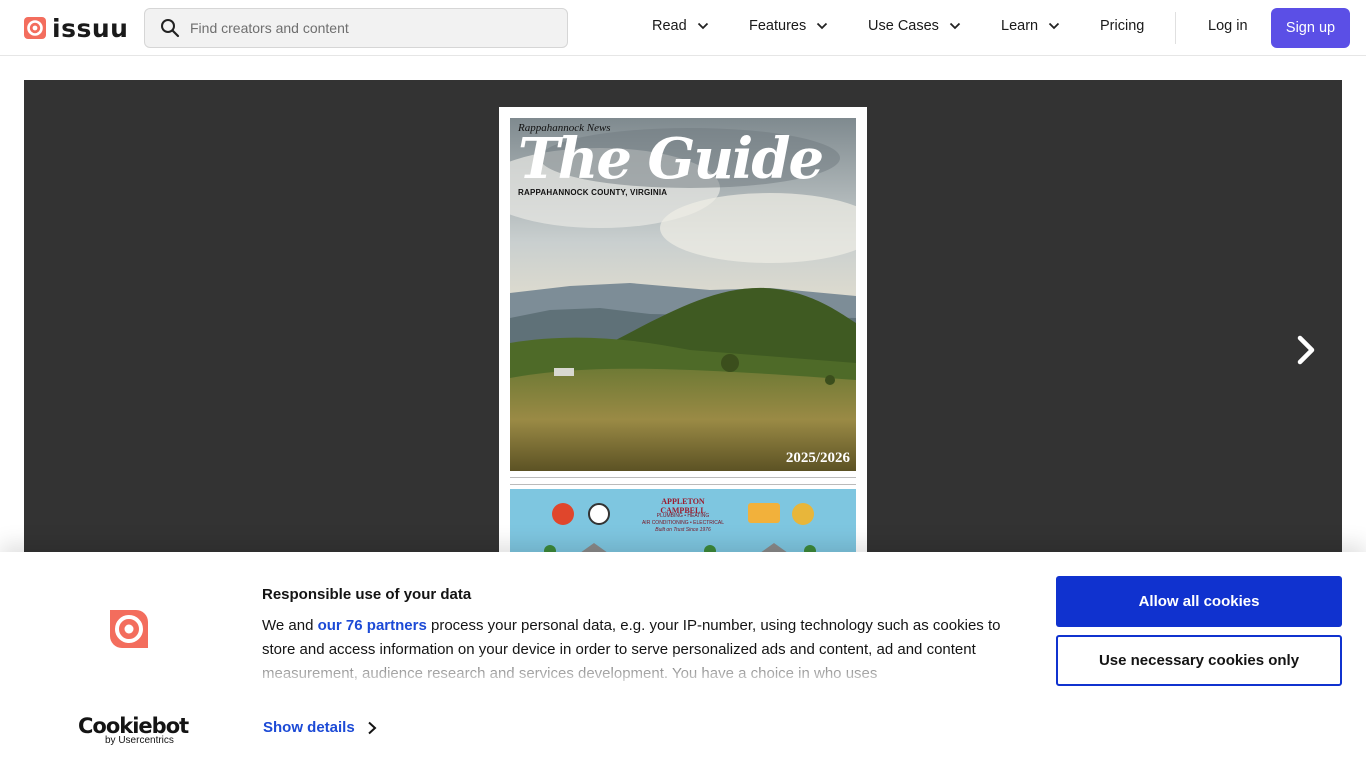 The image size is (1366, 768). I want to click on nav-use-cases-label: Use Cases, so click(903, 26).